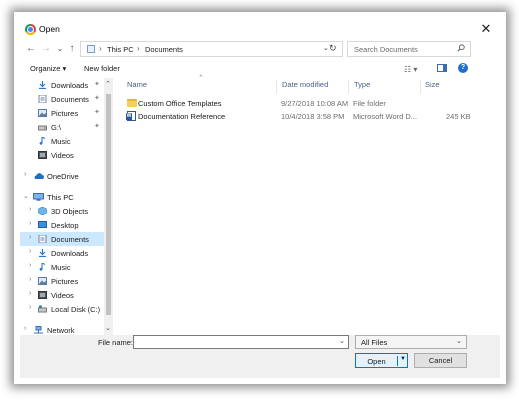  I want to click on nav-network: › Network, so click(62, 329).